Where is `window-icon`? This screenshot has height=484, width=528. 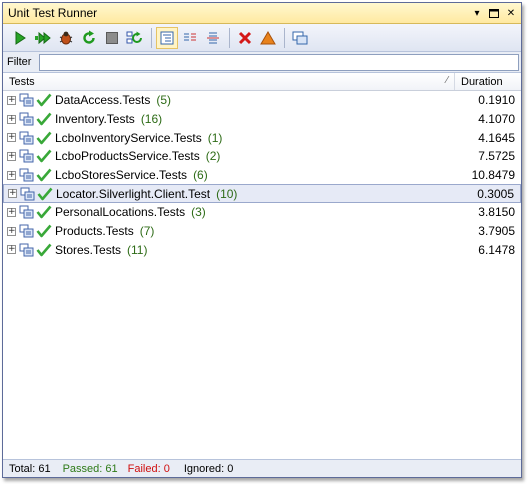 window-icon is located at coordinates (300, 38).